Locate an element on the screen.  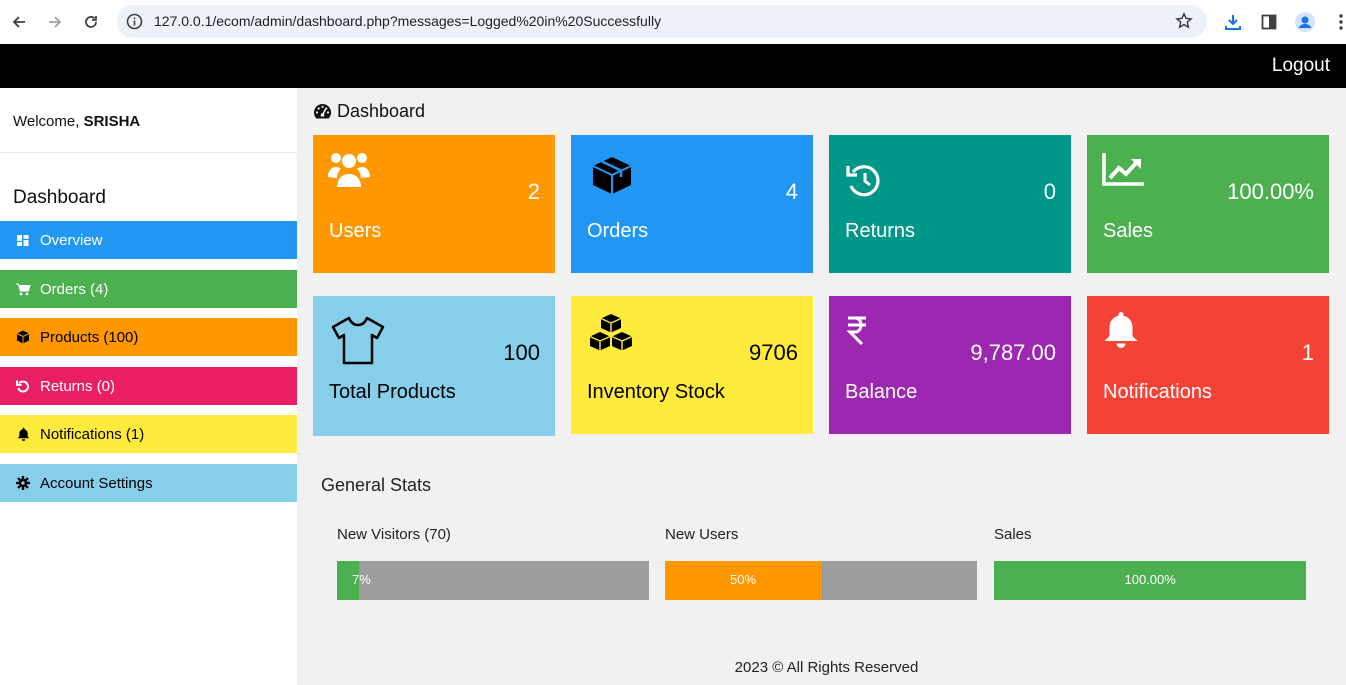
page-title: Dashboard is located at coordinates (369, 111).